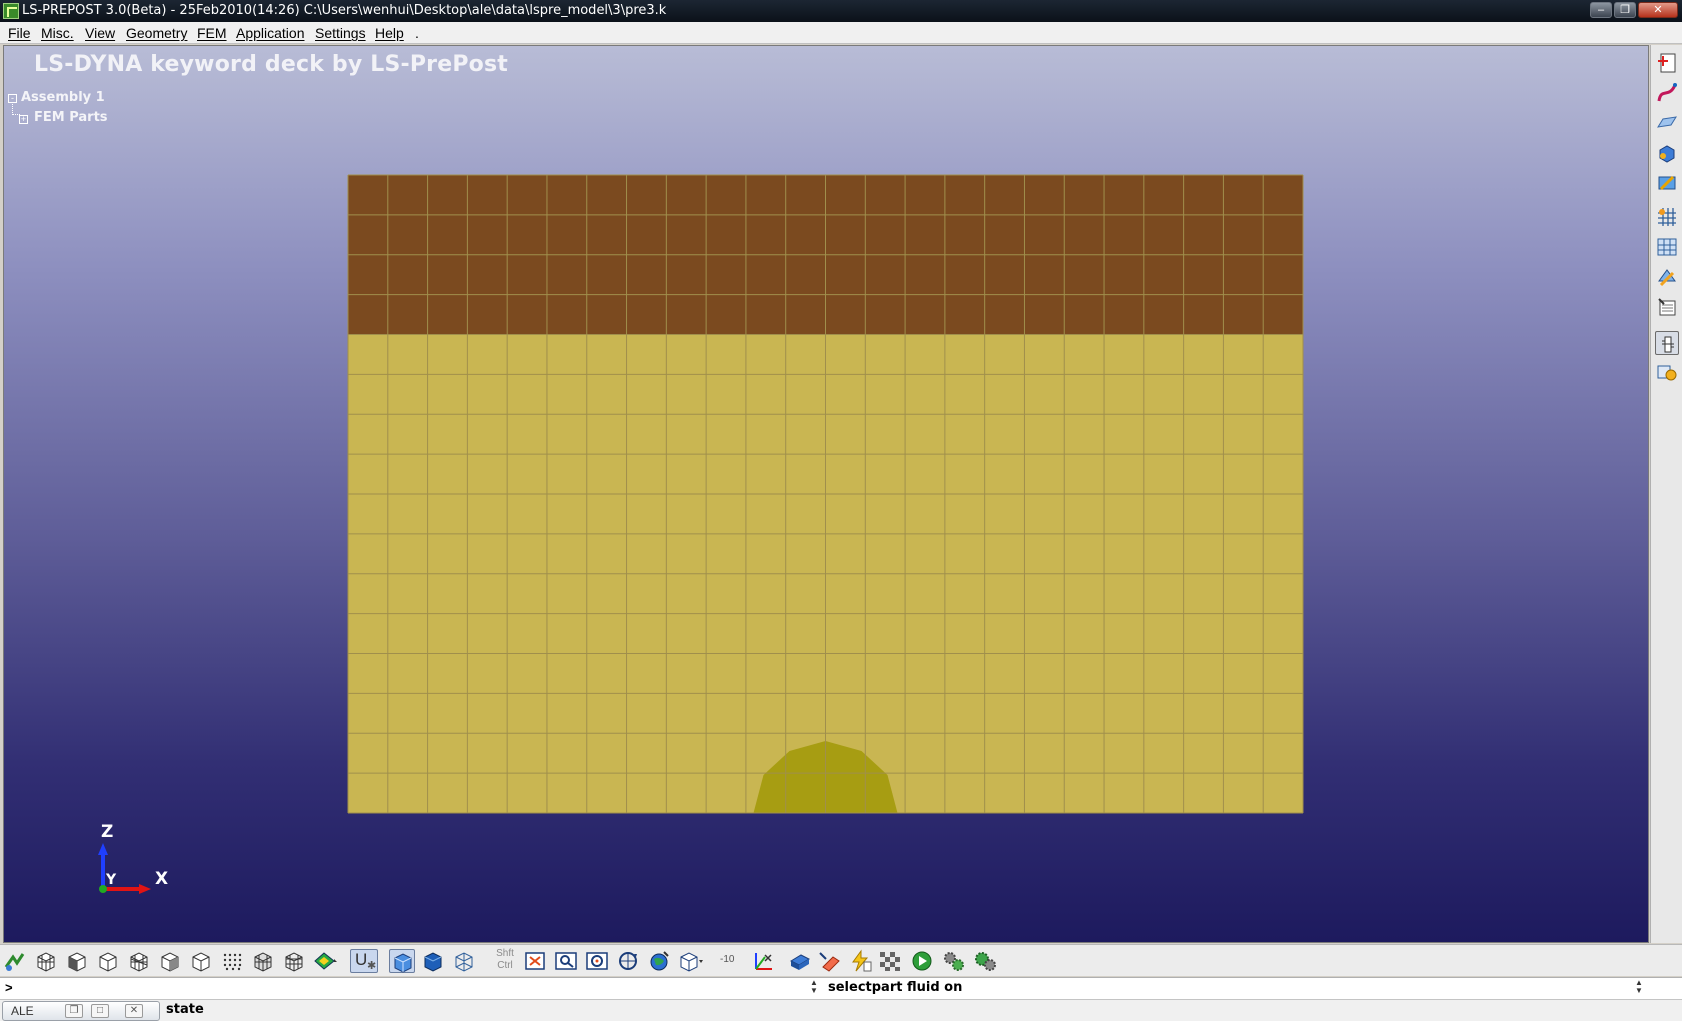 The image size is (1682, 1021). Describe the element at coordinates (1667, 373) in the screenshot. I see `settings-tools-icon` at that location.